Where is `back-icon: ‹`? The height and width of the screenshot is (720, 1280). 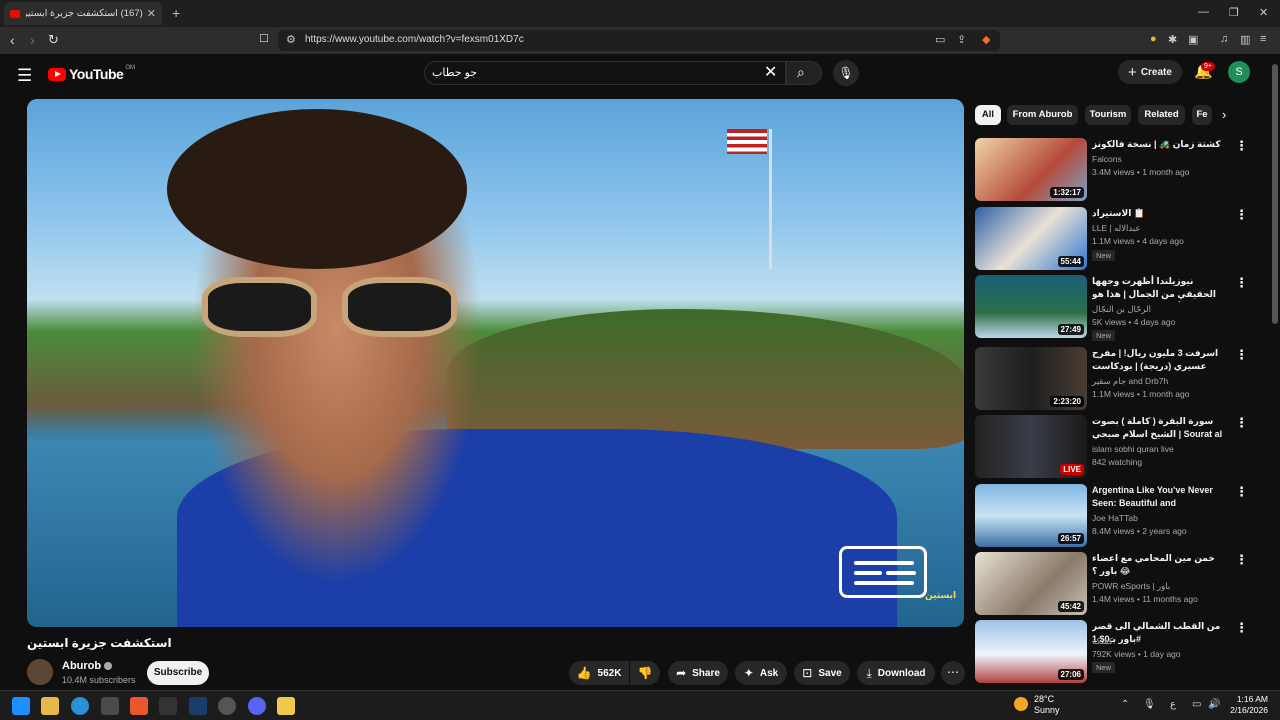 back-icon: ‹ is located at coordinates (12, 40).